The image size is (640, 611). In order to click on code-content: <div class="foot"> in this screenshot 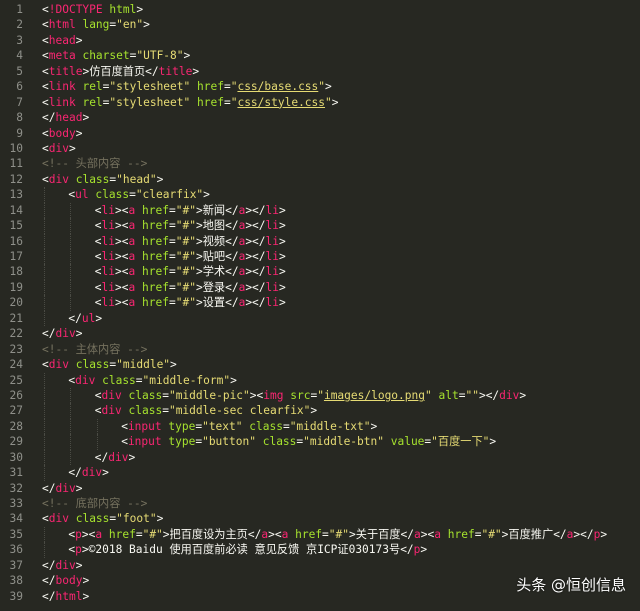, I will do `click(102, 518)`.